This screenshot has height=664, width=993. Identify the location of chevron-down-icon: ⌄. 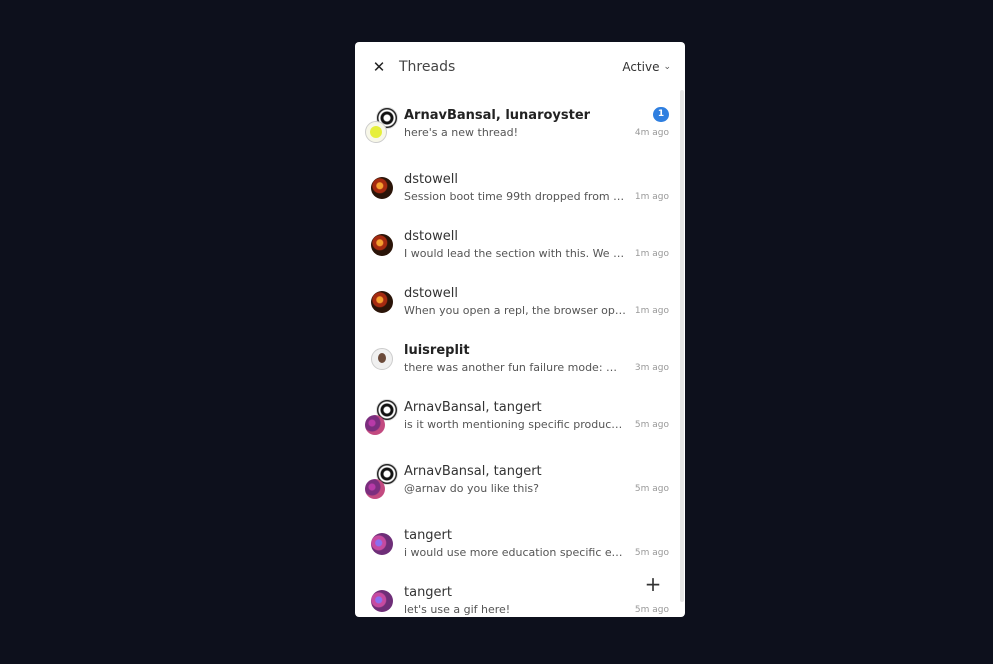
(667, 67).